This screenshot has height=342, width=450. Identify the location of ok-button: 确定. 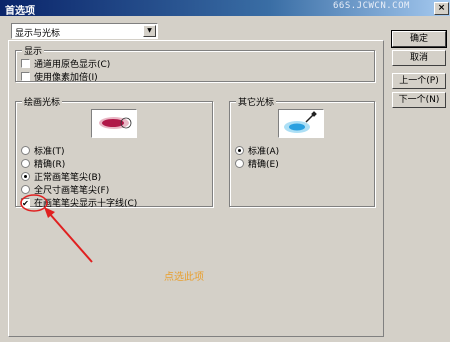
(419, 39).